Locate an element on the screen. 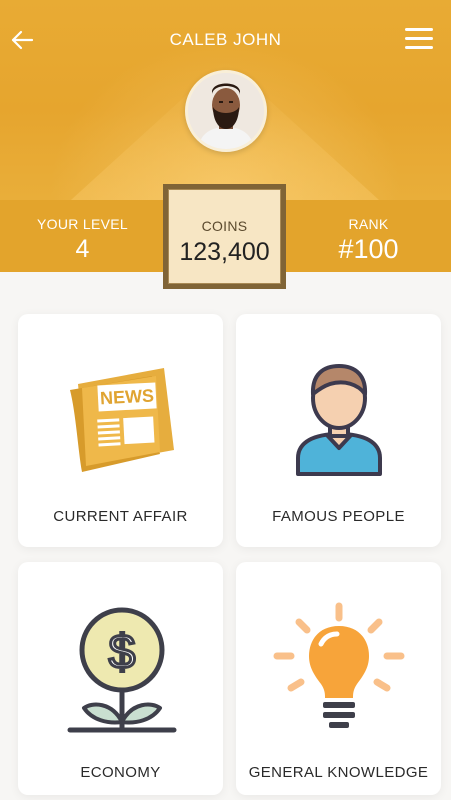  money-plant-icon: $ is located at coordinates (121, 670).